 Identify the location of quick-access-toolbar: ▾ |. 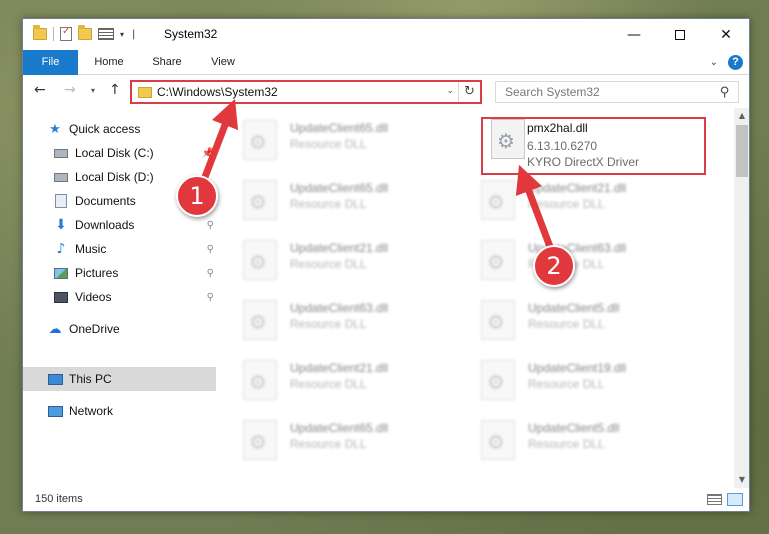
(84, 33).